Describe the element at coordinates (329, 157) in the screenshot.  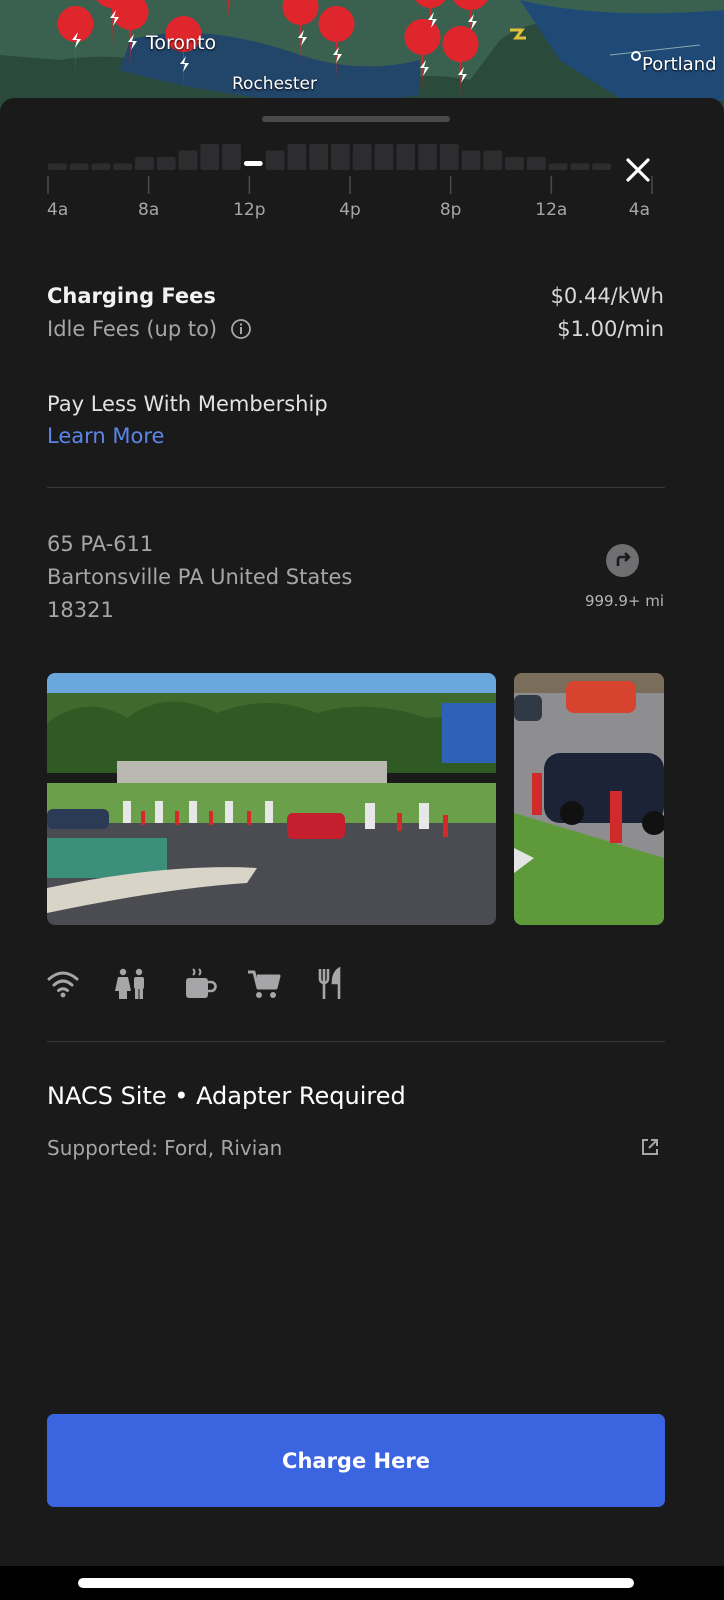
I see `chart-bars` at that location.